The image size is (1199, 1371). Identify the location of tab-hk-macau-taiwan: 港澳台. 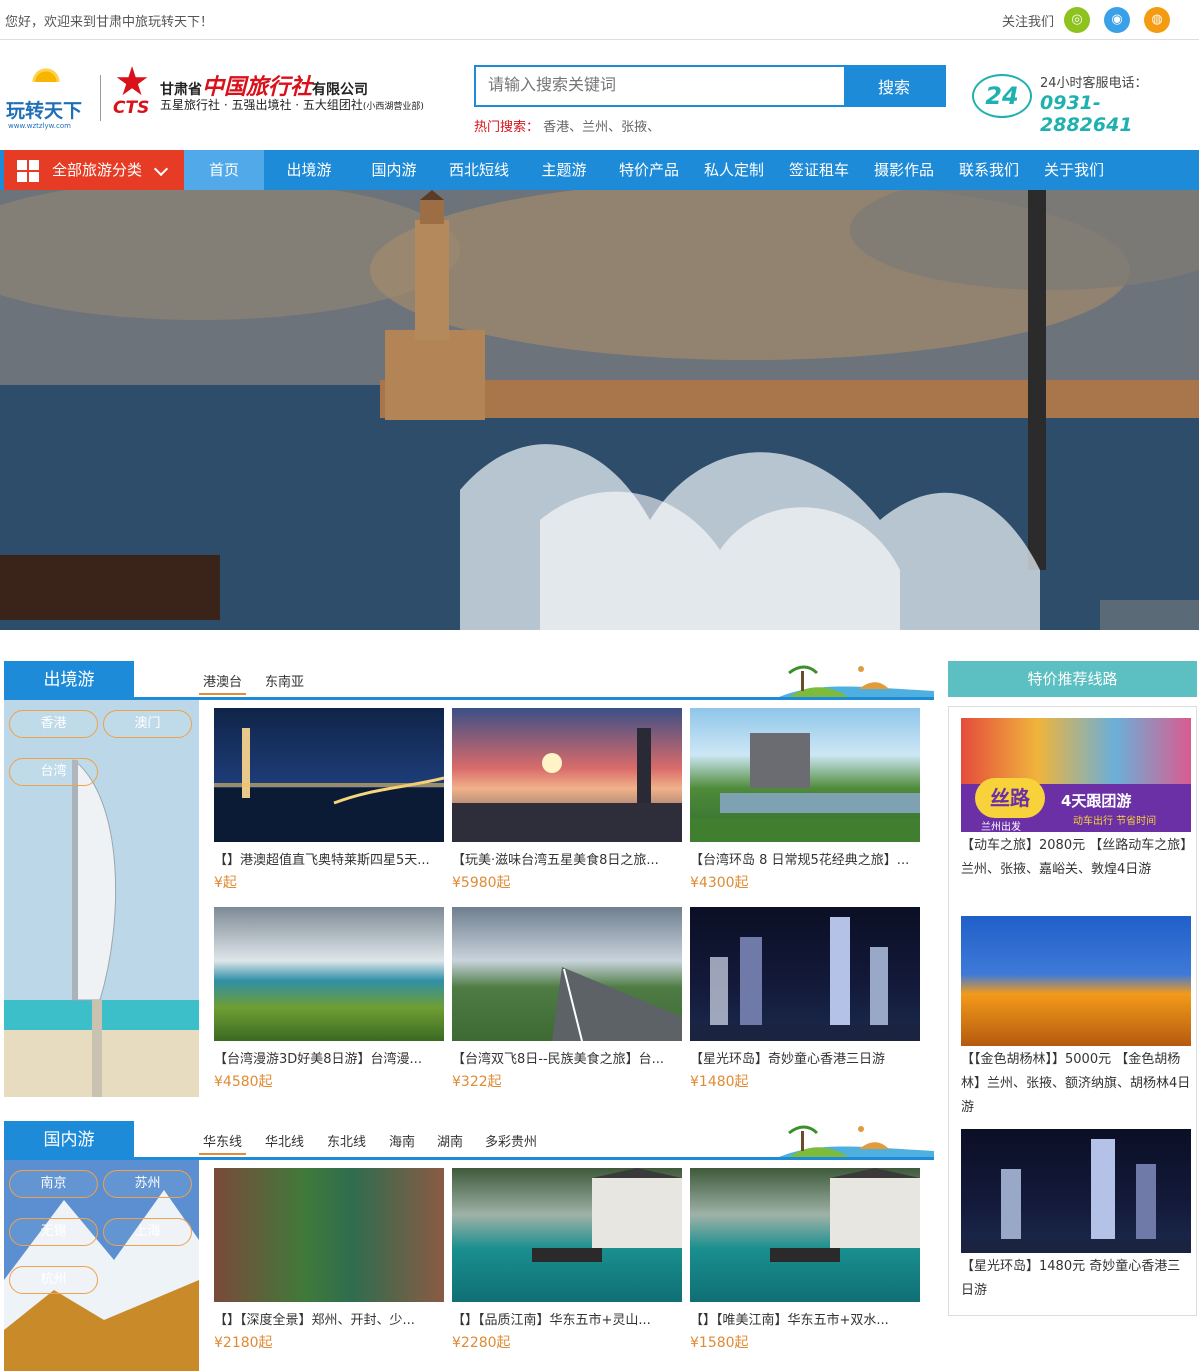
(223, 683).